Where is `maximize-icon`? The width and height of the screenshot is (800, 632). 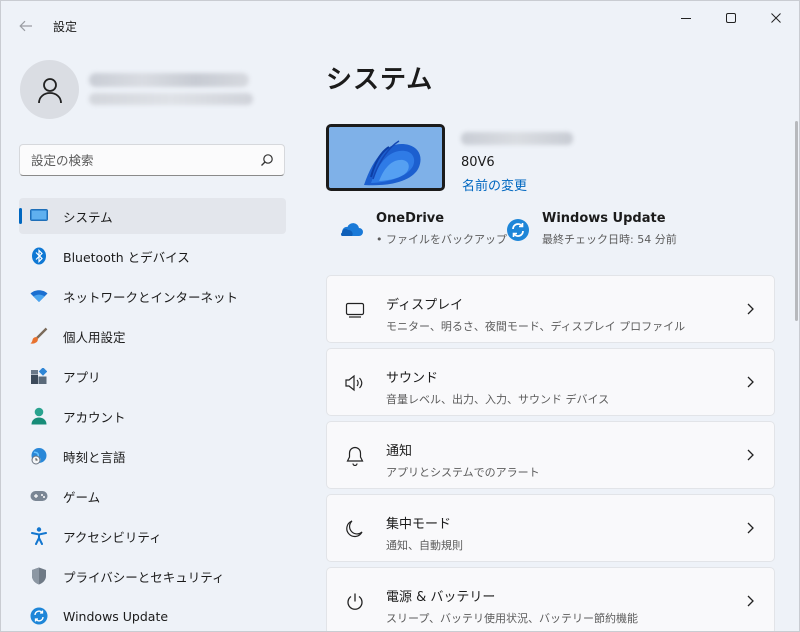
maximize-icon is located at coordinates (731, 18).